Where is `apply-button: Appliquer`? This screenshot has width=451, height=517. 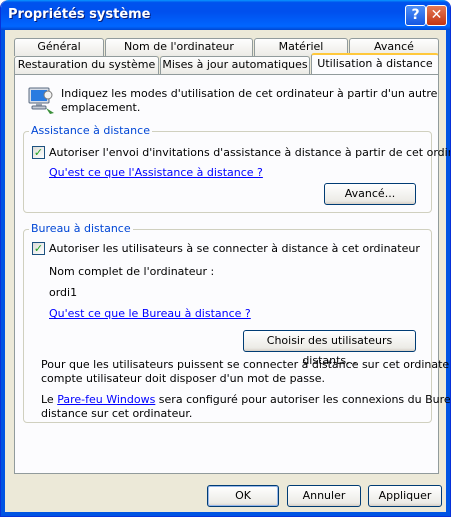 apply-button: Appliquer is located at coordinates (405, 496).